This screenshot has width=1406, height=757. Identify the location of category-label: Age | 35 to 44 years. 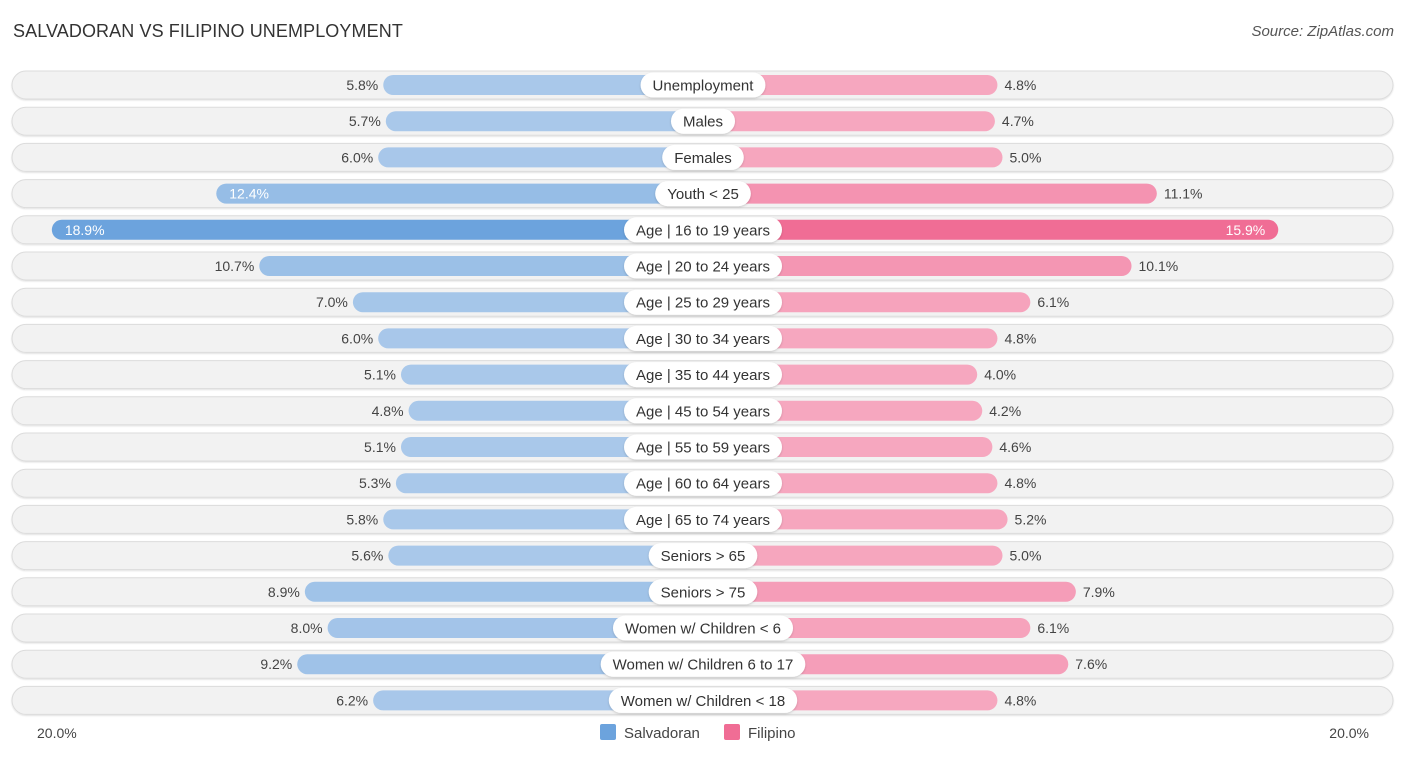
(703, 375).